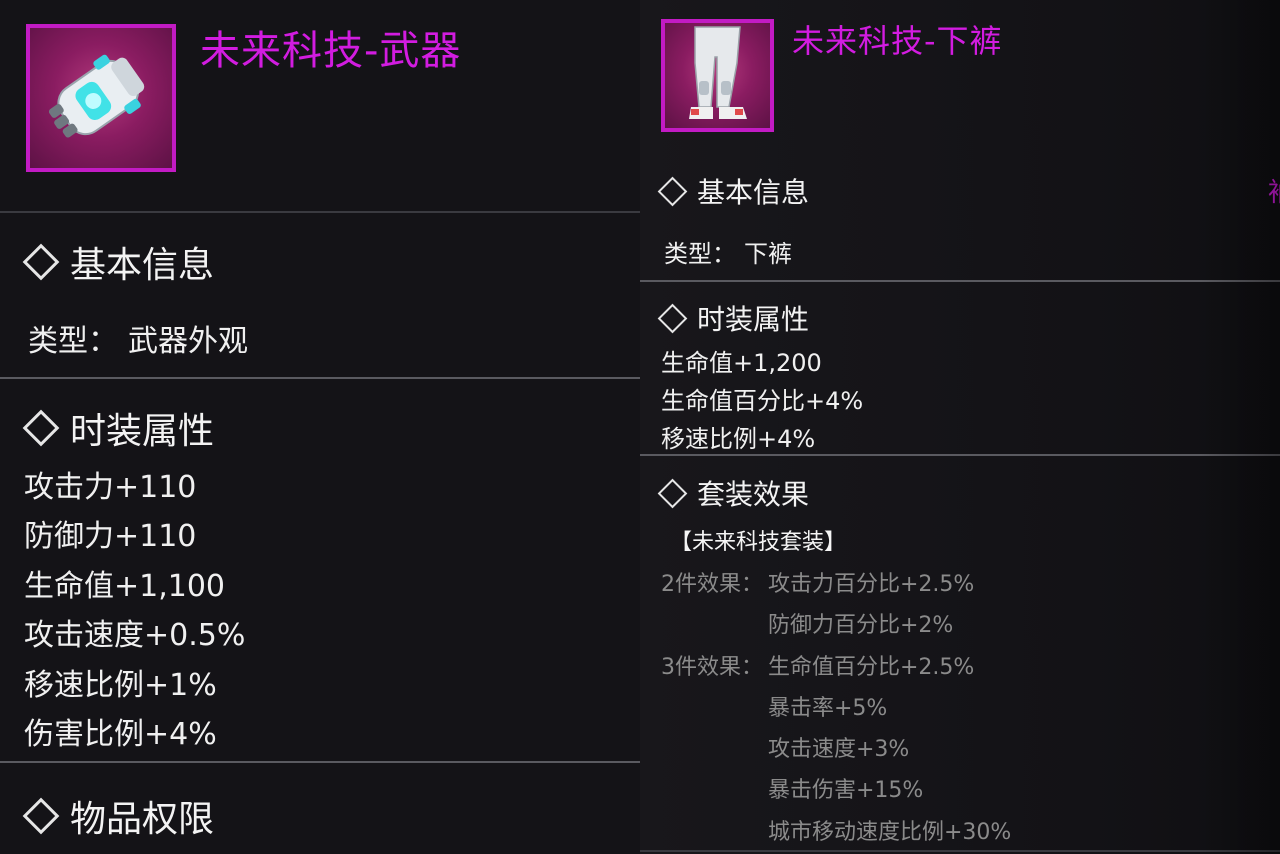  I want to click on armored-pants-icon, so click(717, 75).